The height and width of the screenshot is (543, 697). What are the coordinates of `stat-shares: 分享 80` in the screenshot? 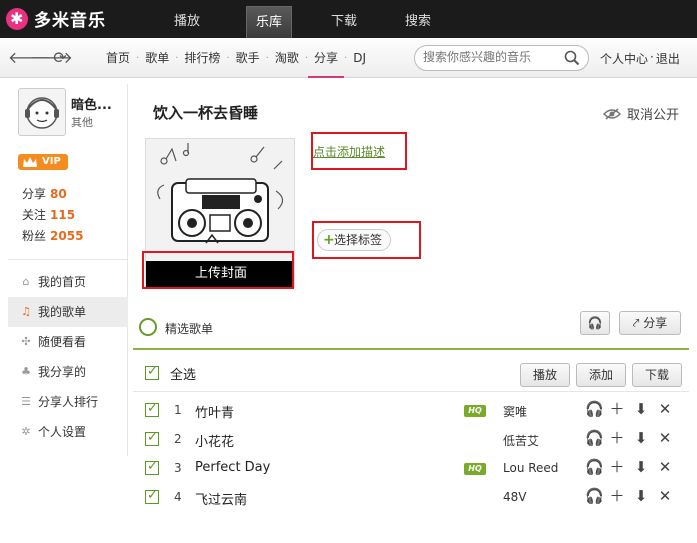 It's located at (52, 194).